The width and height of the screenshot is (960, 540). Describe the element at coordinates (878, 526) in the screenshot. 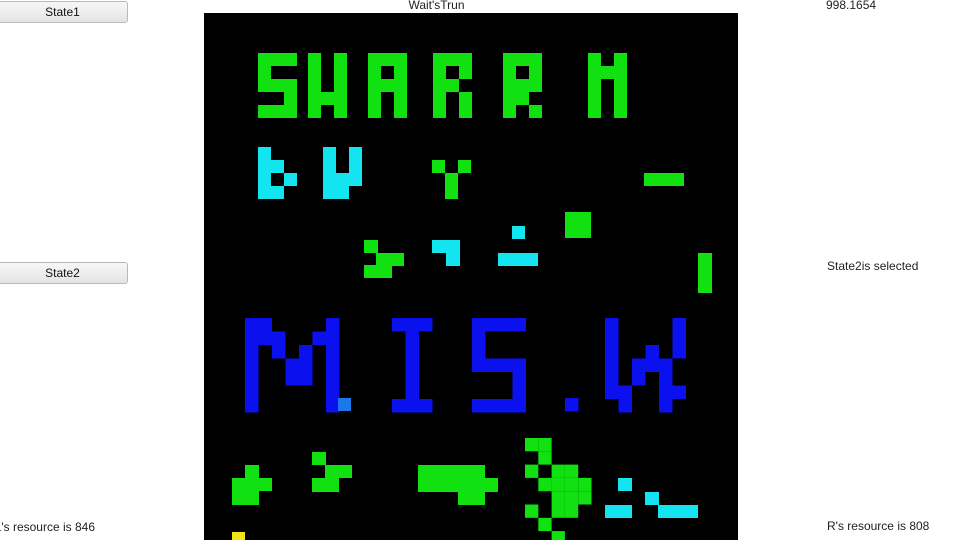

I see `right-resource-label: R's resource is 808` at that location.